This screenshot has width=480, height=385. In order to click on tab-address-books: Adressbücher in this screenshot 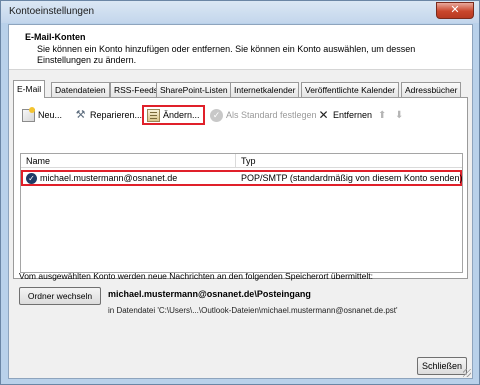, I will do `click(431, 89)`.